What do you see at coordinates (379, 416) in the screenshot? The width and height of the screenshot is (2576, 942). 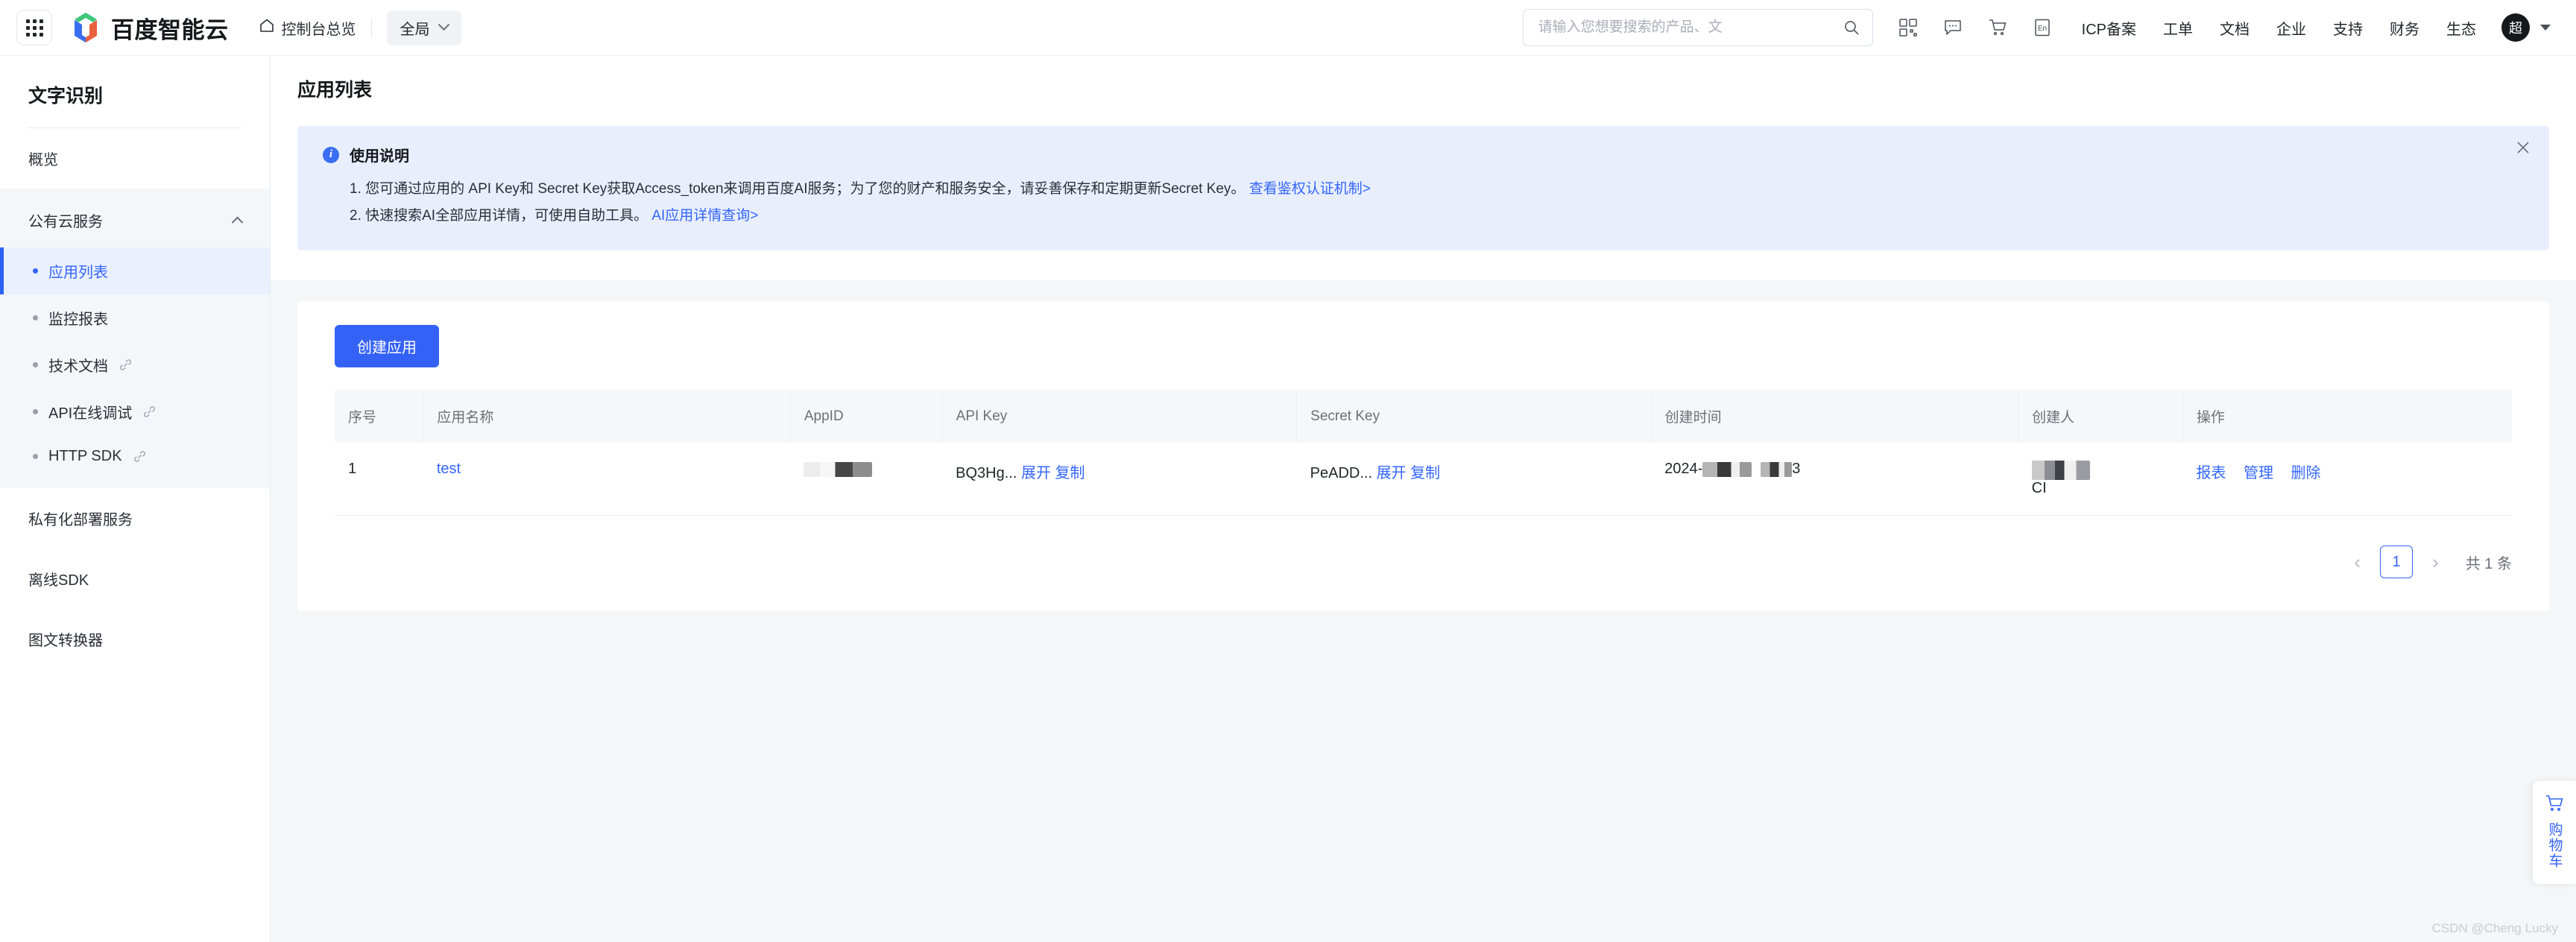 I see `col-index: 序号` at bounding box center [379, 416].